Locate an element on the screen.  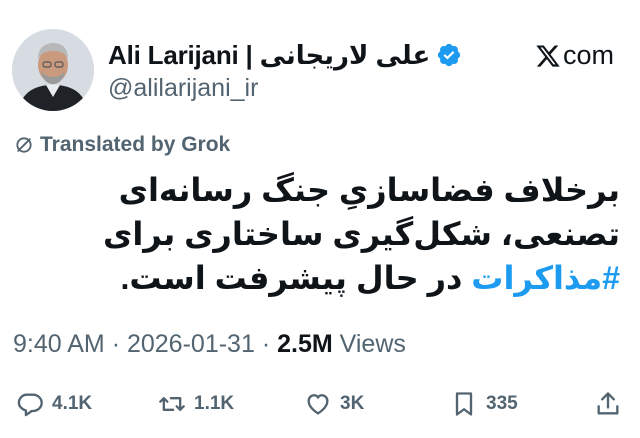
post-meta: 9:40 AM · 2026-01-31 · 2.5M Views is located at coordinates (209, 344).